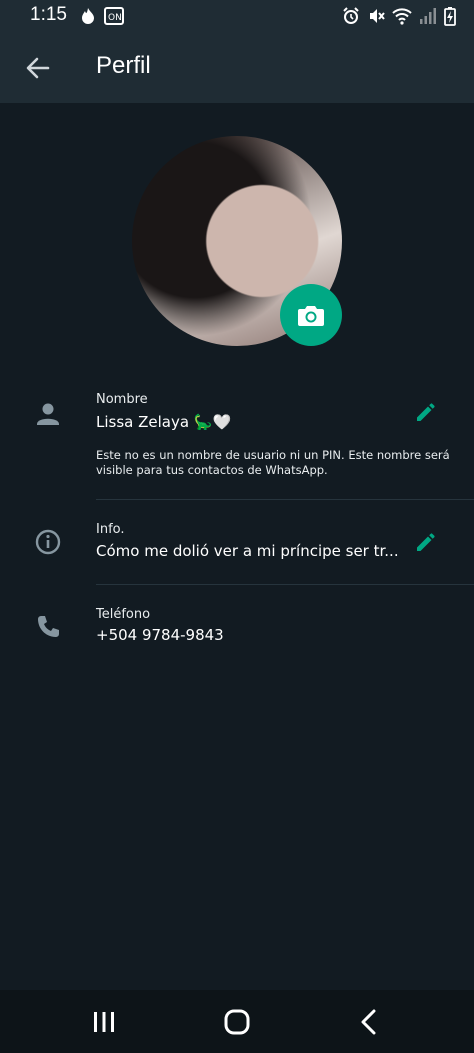 The image size is (474, 1053). Describe the element at coordinates (48, 14) in the screenshot. I see `status-time: 1:15` at that location.